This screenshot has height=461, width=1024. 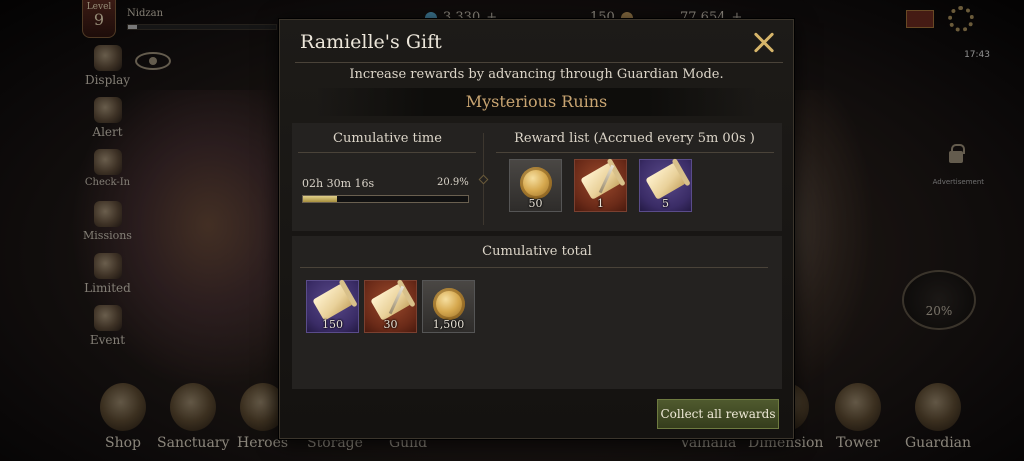 I want to click on reward-list-title: Reward list (Accrued every 5m 00s ), so click(x=634, y=138).